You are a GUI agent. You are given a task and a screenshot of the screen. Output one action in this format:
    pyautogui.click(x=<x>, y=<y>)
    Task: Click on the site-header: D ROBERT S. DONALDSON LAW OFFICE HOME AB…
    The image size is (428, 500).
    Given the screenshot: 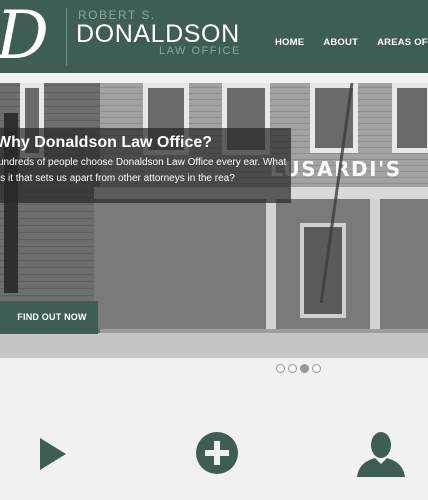 What is the action you would take?
    pyautogui.click(x=214, y=36)
    